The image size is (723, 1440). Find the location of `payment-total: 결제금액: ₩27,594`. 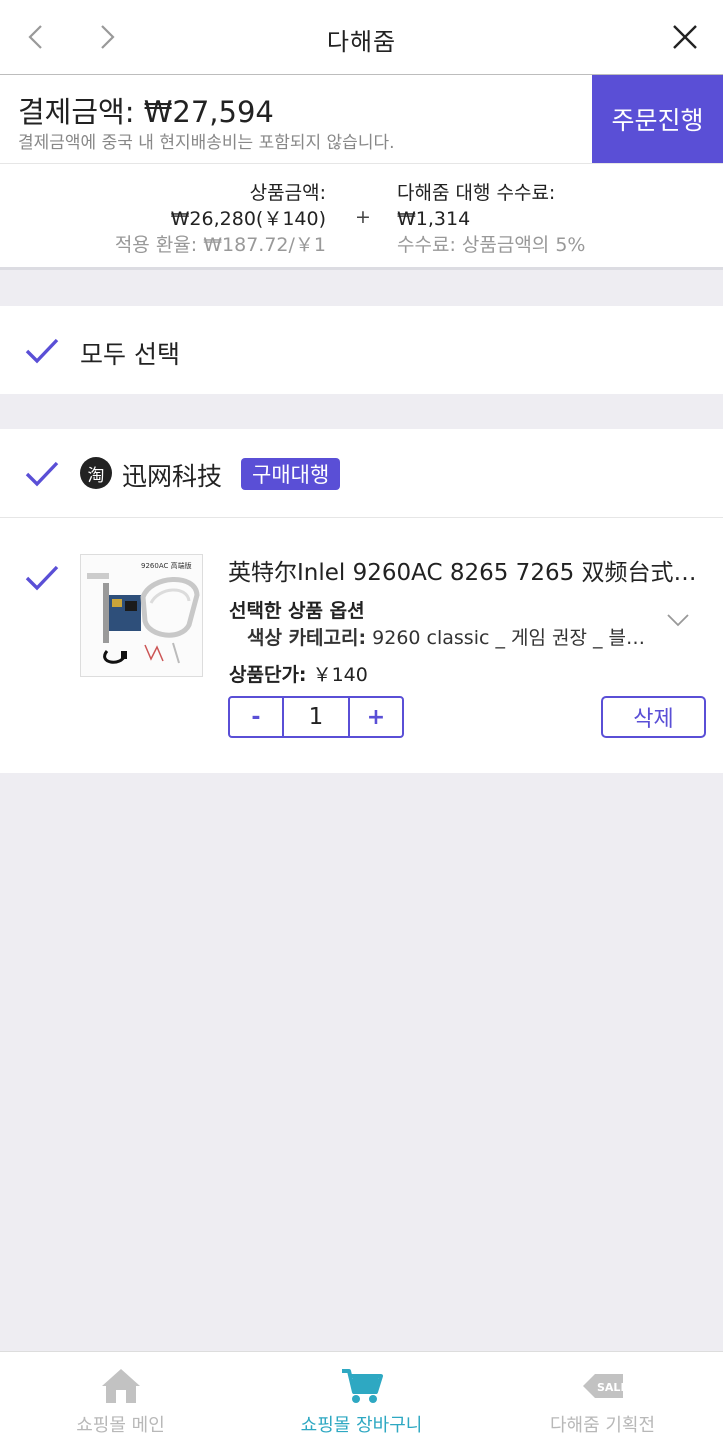

payment-total: 결제금액: ₩27,594 is located at coordinates (146, 110).